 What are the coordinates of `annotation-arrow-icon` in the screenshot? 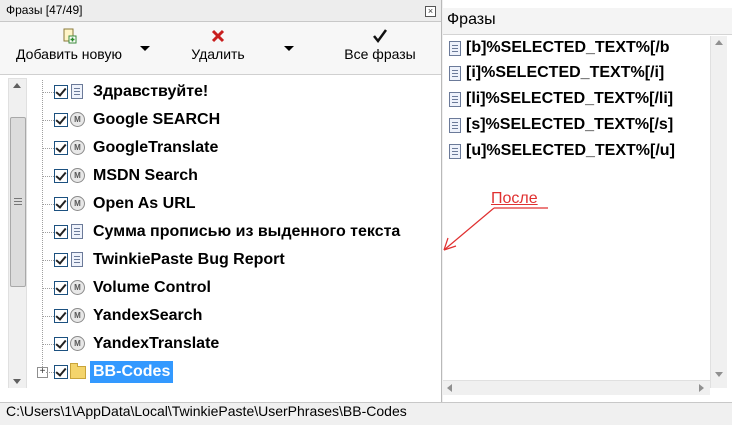 It's located at (495, 229).